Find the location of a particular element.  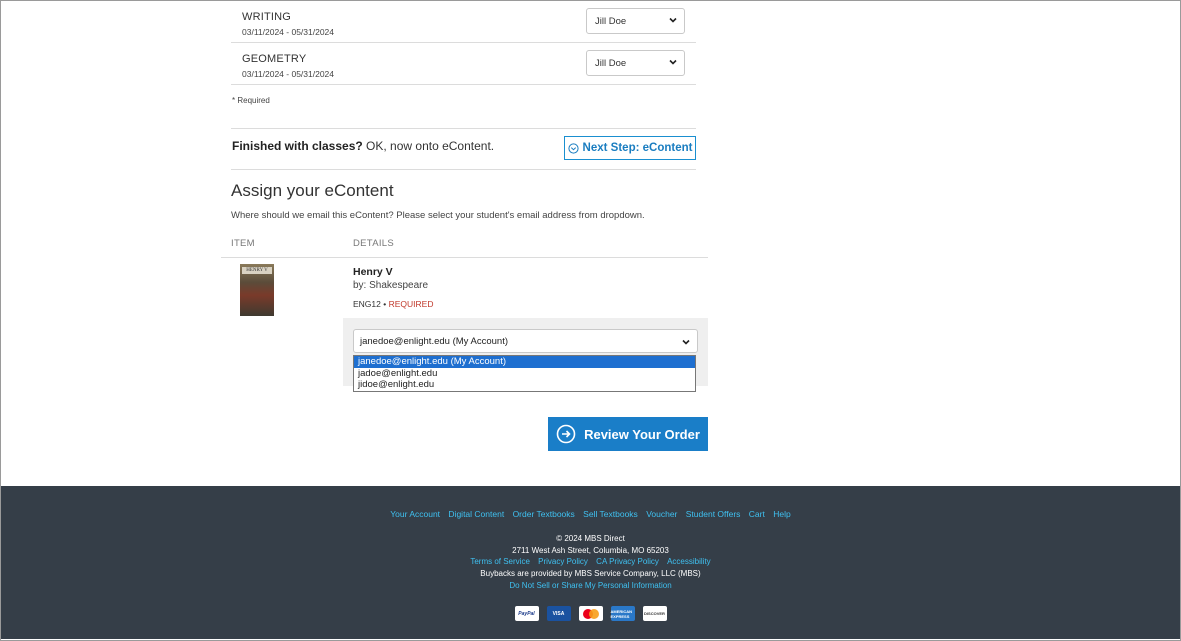

review-order-label: Review Your Order is located at coordinates (642, 434).